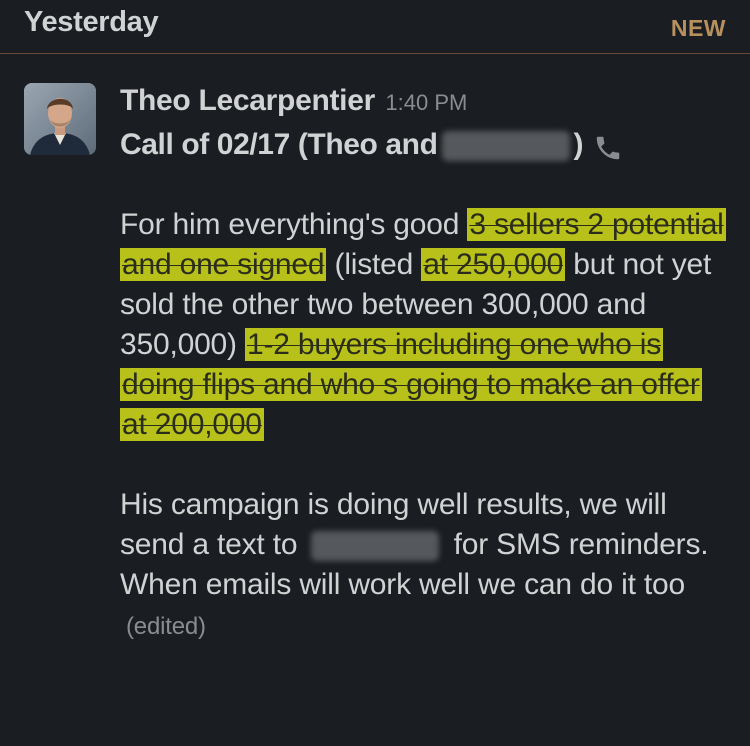 Image resolution: width=750 pixels, height=746 pixels. Describe the element at coordinates (698, 28) in the screenshot. I see `new-messages-badge: NEW` at that location.